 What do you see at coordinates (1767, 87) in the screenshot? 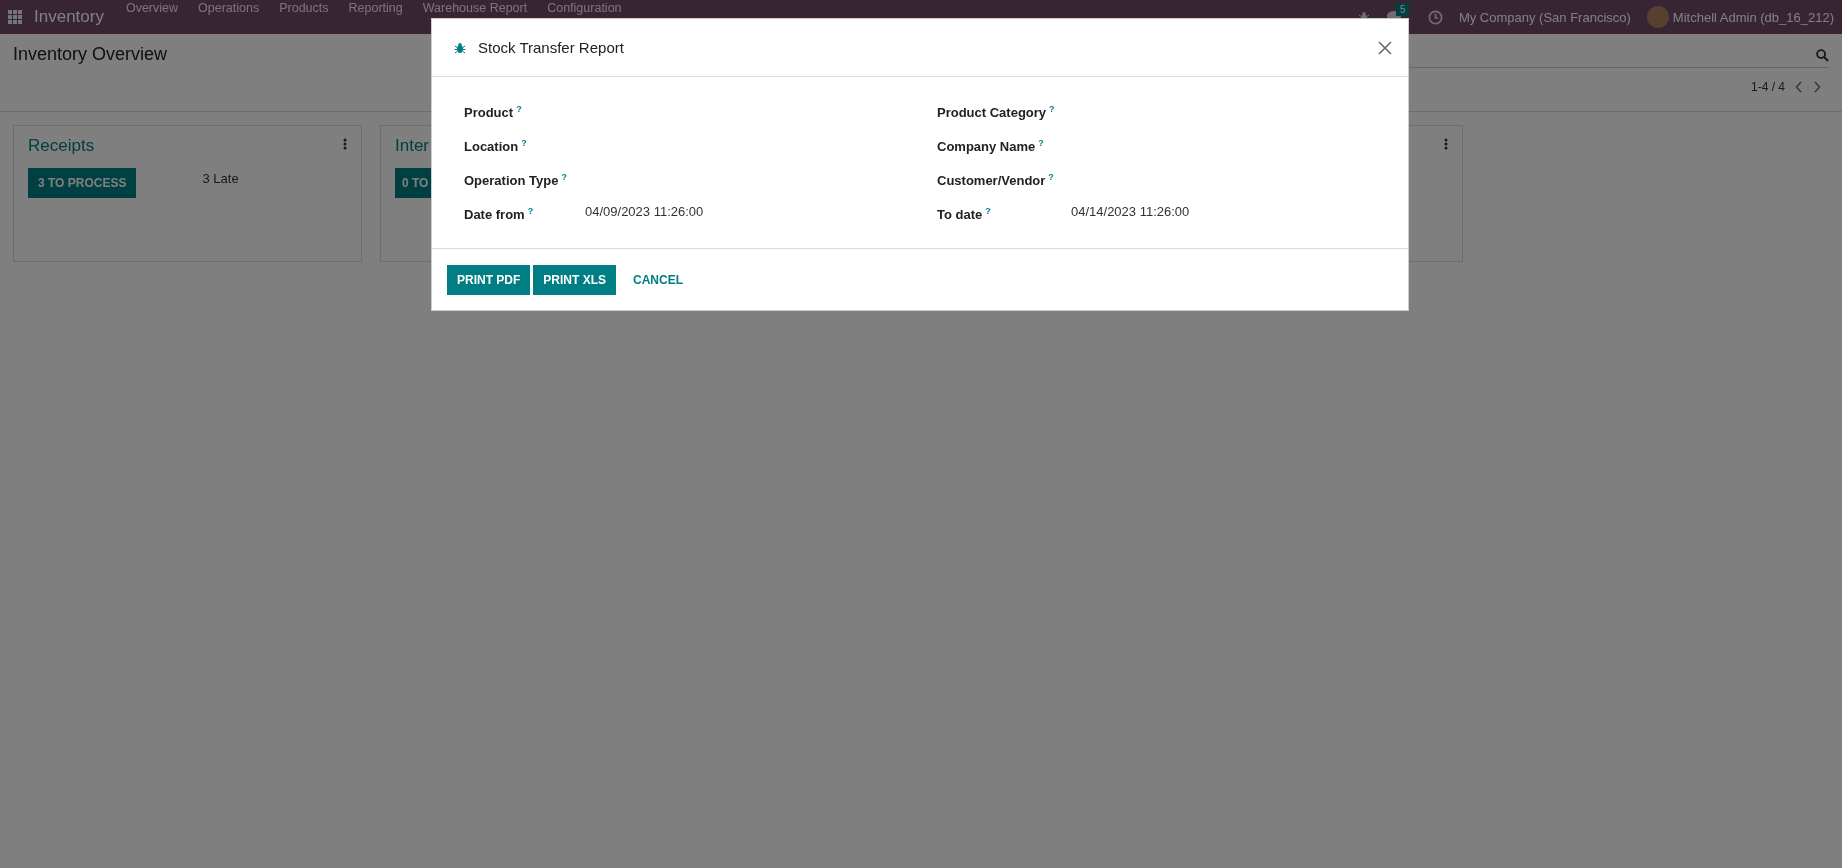
I see `pager-value: 1-4 / 4` at bounding box center [1767, 87].